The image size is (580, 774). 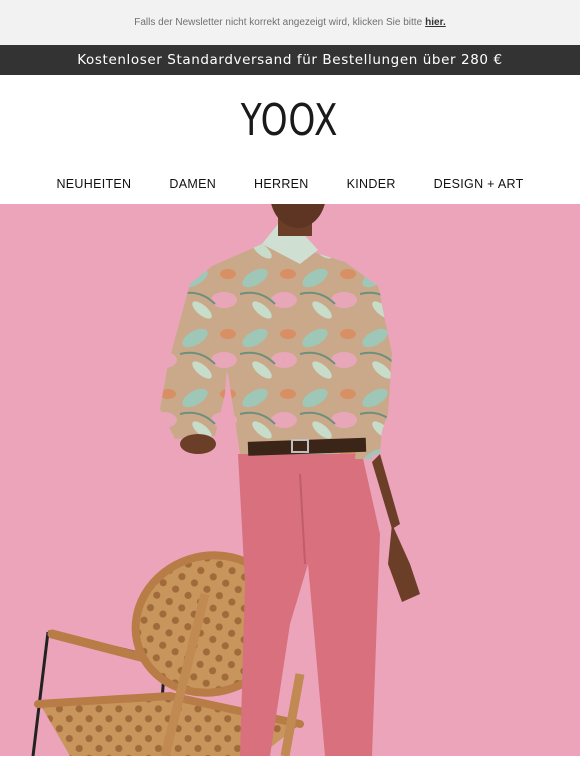 What do you see at coordinates (290, 765) in the screenshot?
I see `spacer` at bounding box center [290, 765].